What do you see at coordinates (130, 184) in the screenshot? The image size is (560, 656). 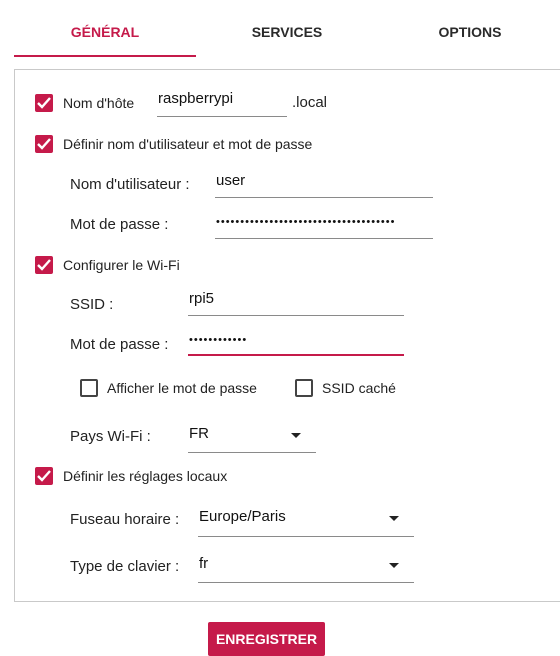 I see `username-label: Nom d'utilisateur :` at bounding box center [130, 184].